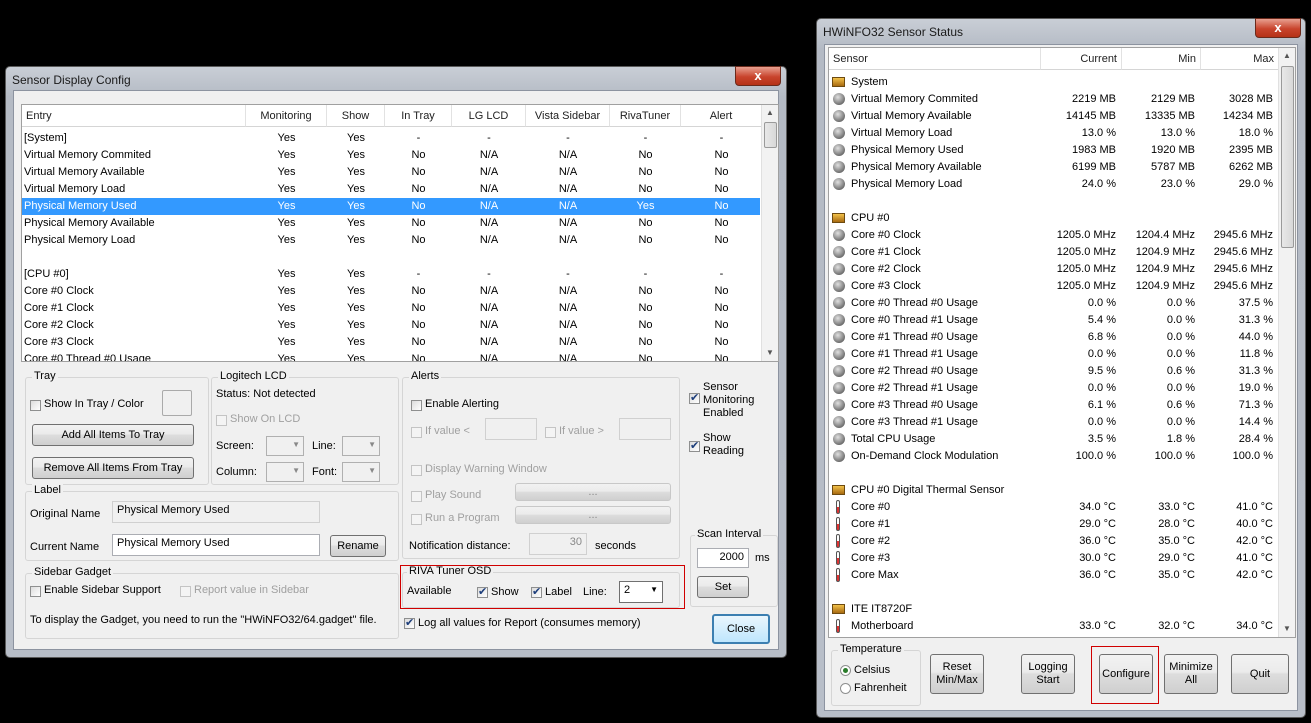 The height and width of the screenshot is (723, 1311). Describe the element at coordinates (645, 429) in the screenshot. I see `if-greater-input` at that location.